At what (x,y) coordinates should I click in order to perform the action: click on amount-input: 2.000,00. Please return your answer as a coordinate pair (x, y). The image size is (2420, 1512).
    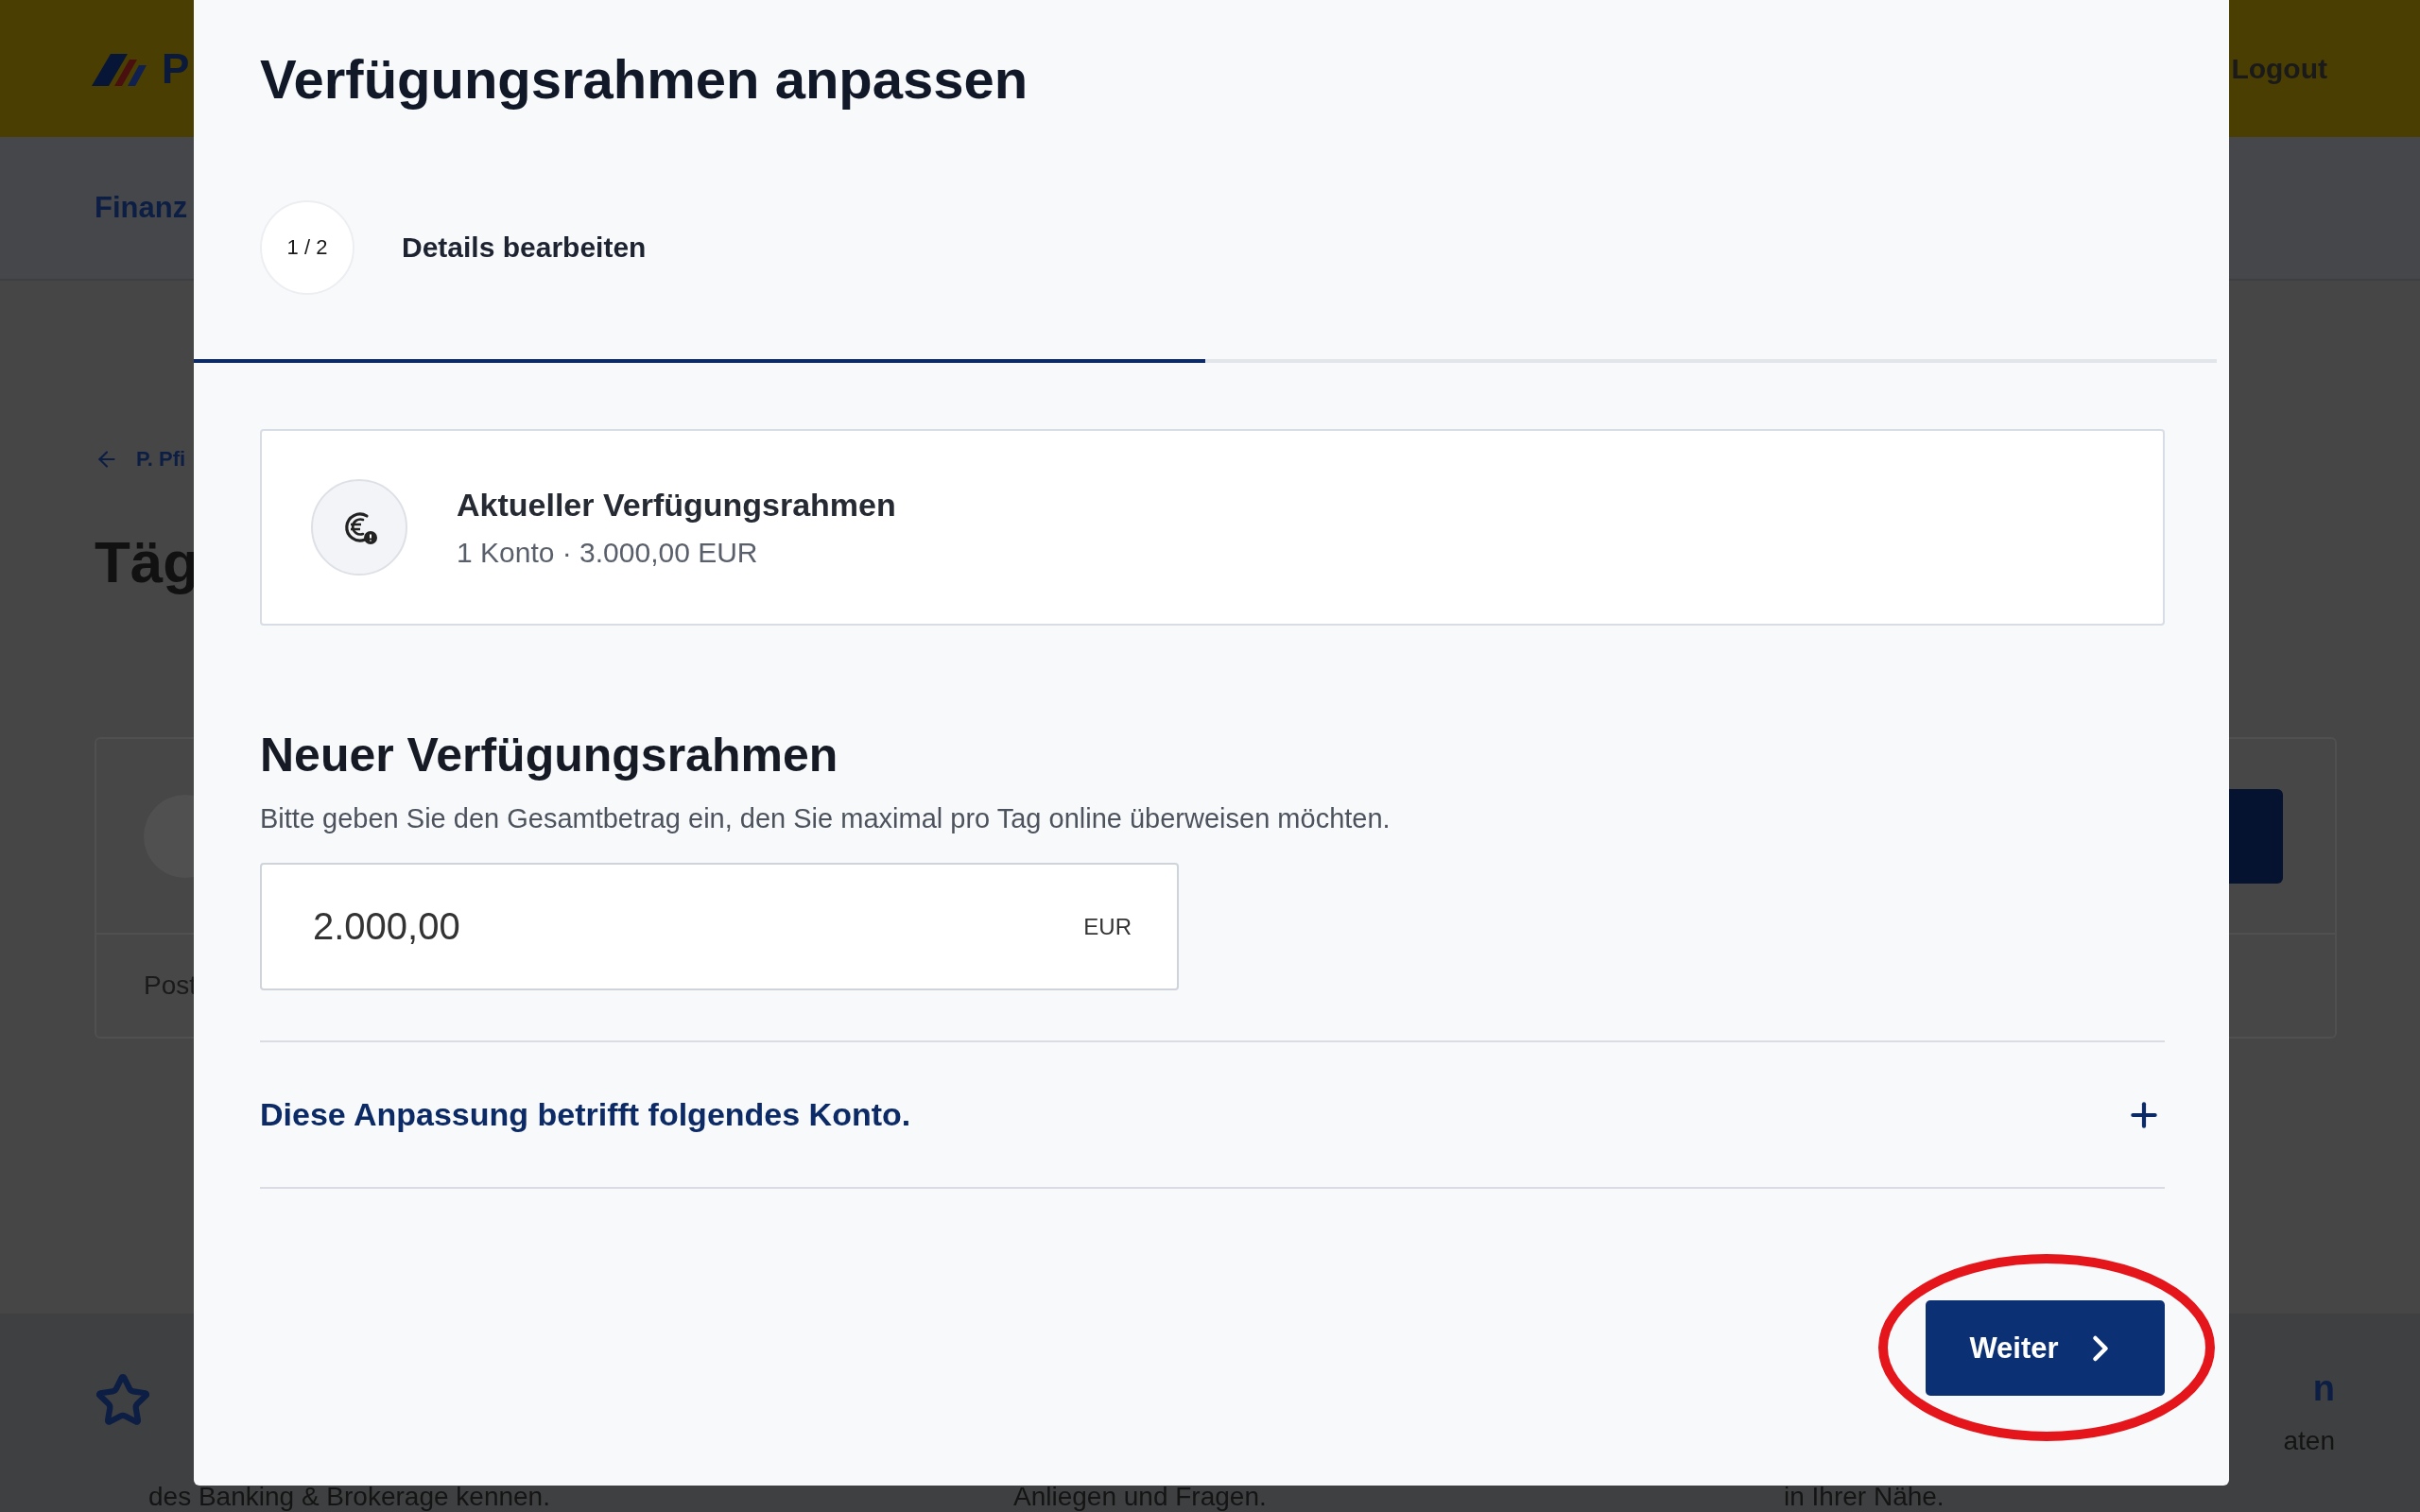
    Looking at the image, I should click on (697, 926).